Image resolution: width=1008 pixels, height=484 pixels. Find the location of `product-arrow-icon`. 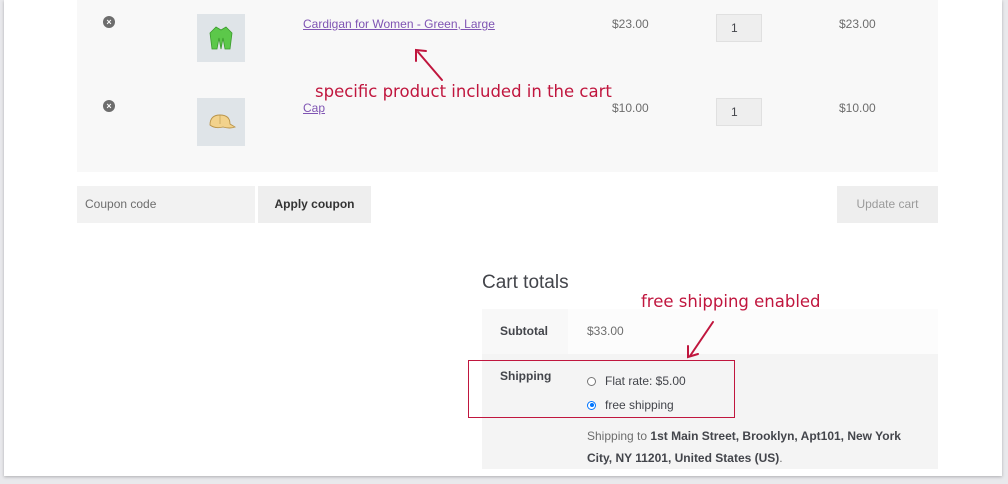

product-arrow-icon is located at coordinates (429, 64).